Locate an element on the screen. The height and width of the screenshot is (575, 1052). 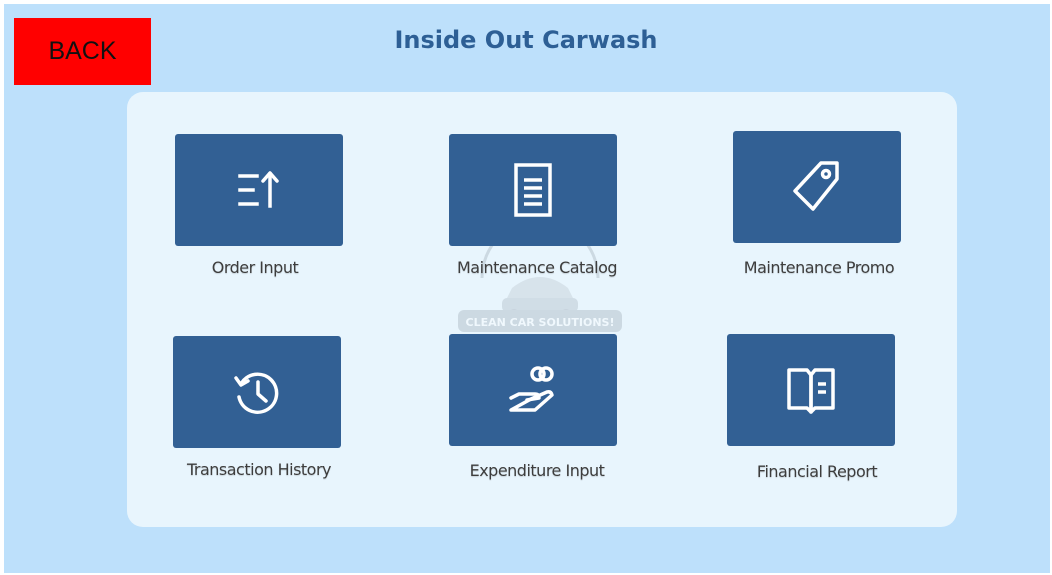
expenditure-input-button is located at coordinates (533, 390).